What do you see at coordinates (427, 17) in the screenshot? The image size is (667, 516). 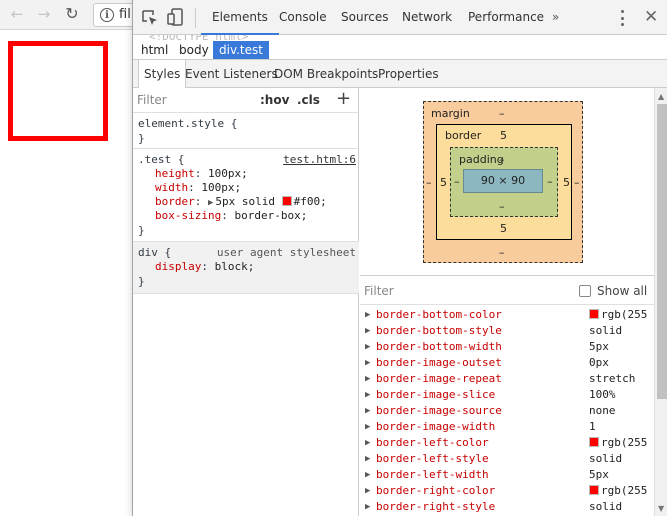 I see `tab-network: Network` at bounding box center [427, 17].